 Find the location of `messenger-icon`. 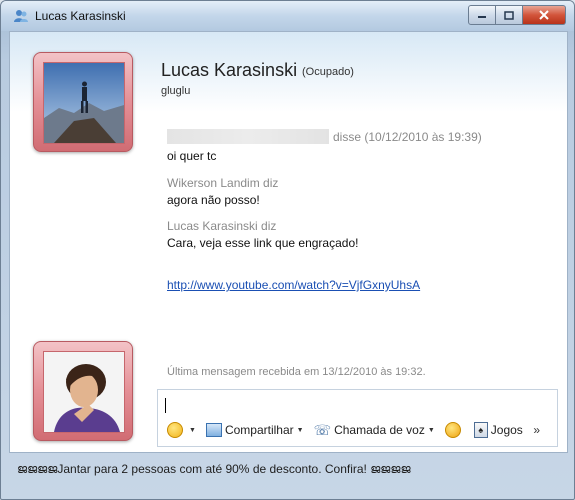

messenger-icon is located at coordinates (21, 16).